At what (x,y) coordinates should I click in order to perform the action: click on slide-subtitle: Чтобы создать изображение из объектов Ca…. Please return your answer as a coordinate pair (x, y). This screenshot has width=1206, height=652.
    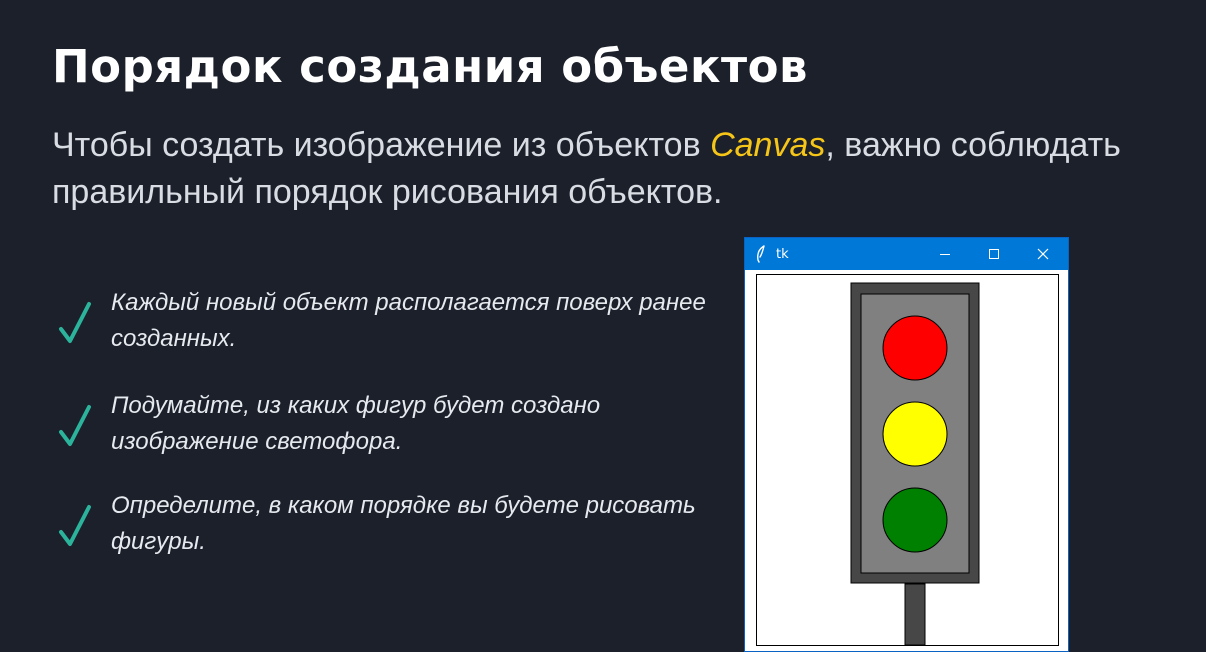
    Looking at the image, I should click on (602, 169).